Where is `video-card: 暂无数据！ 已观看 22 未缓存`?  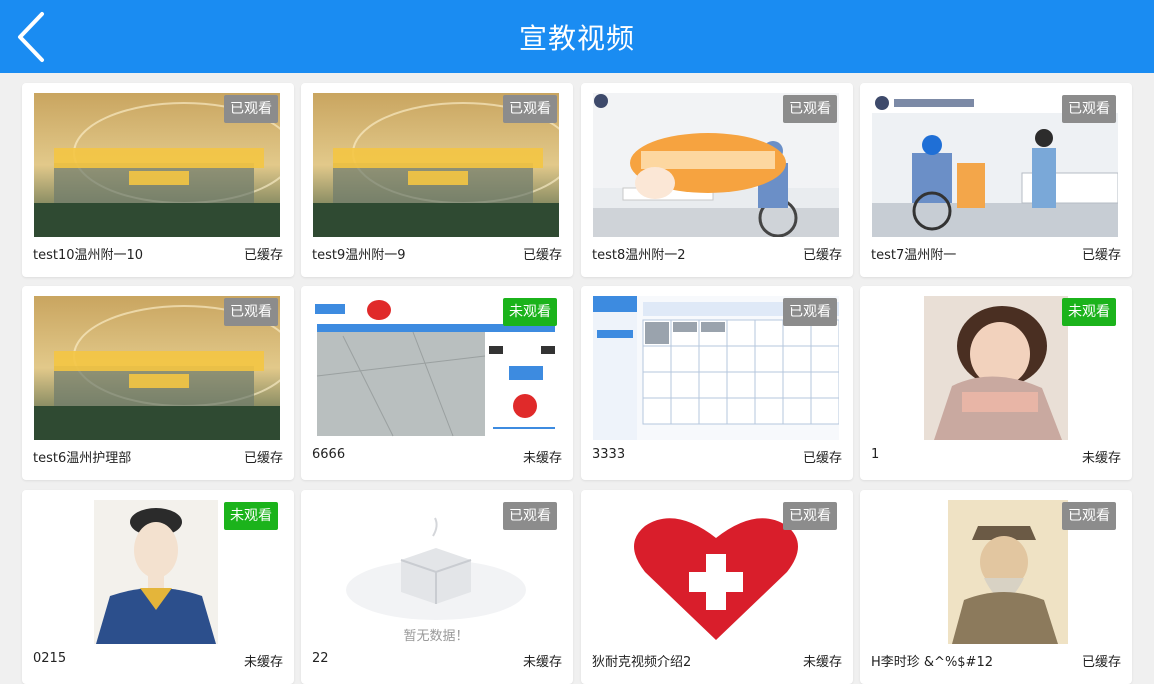 video-card: 暂无数据！ 已观看 22 未缓存 is located at coordinates (437, 587).